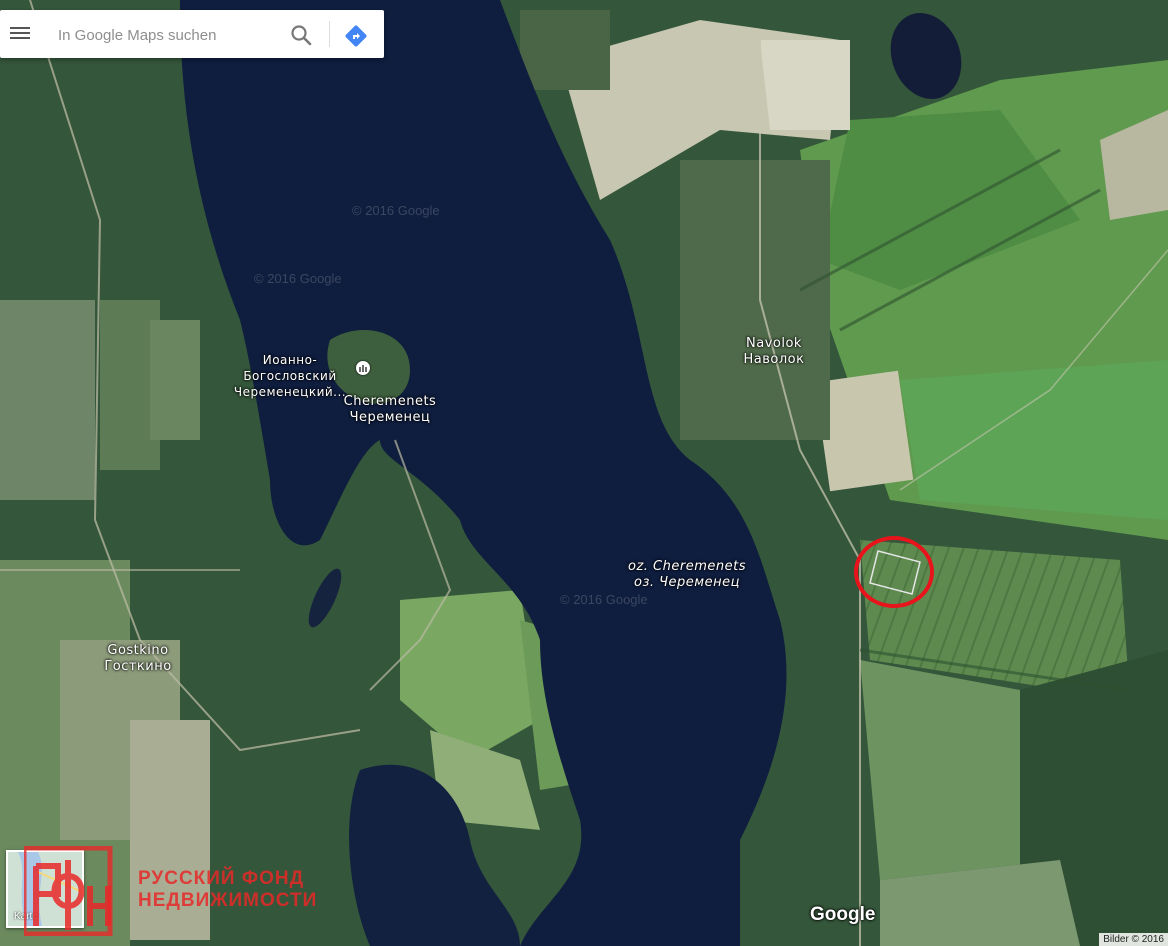 The image size is (1168, 946). Describe the element at coordinates (390, 401) in the screenshot. I see `cheremenets-label-en: Cheremenets` at that location.